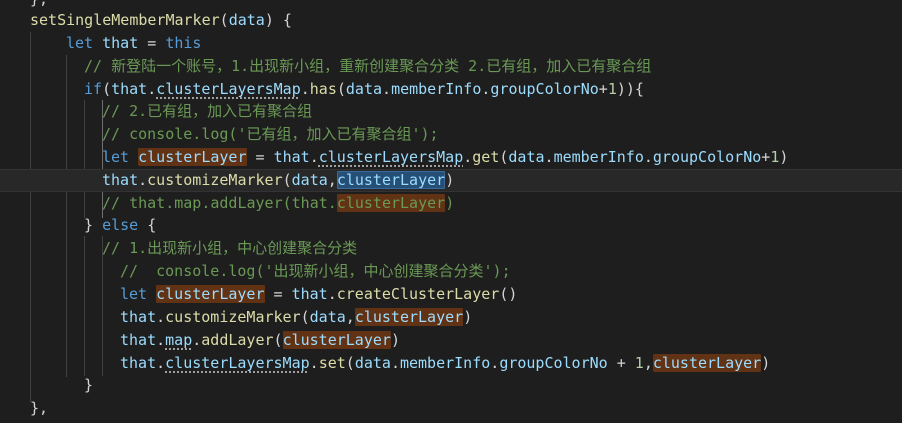 This screenshot has height=423, width=902. What do you see at coordinates (46, 385) in the screenshot?
I see `code-line: }` at bounding box center [46, 385].